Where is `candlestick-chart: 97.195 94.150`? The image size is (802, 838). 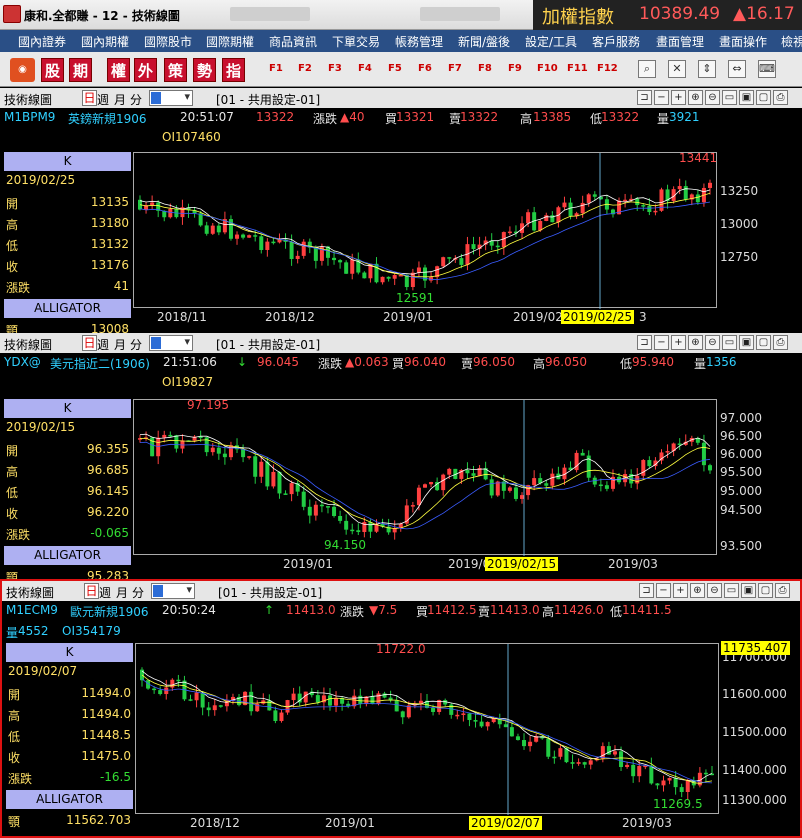 candlestick-chart: 97.195 94.150 is located at coordinates (425, 477).